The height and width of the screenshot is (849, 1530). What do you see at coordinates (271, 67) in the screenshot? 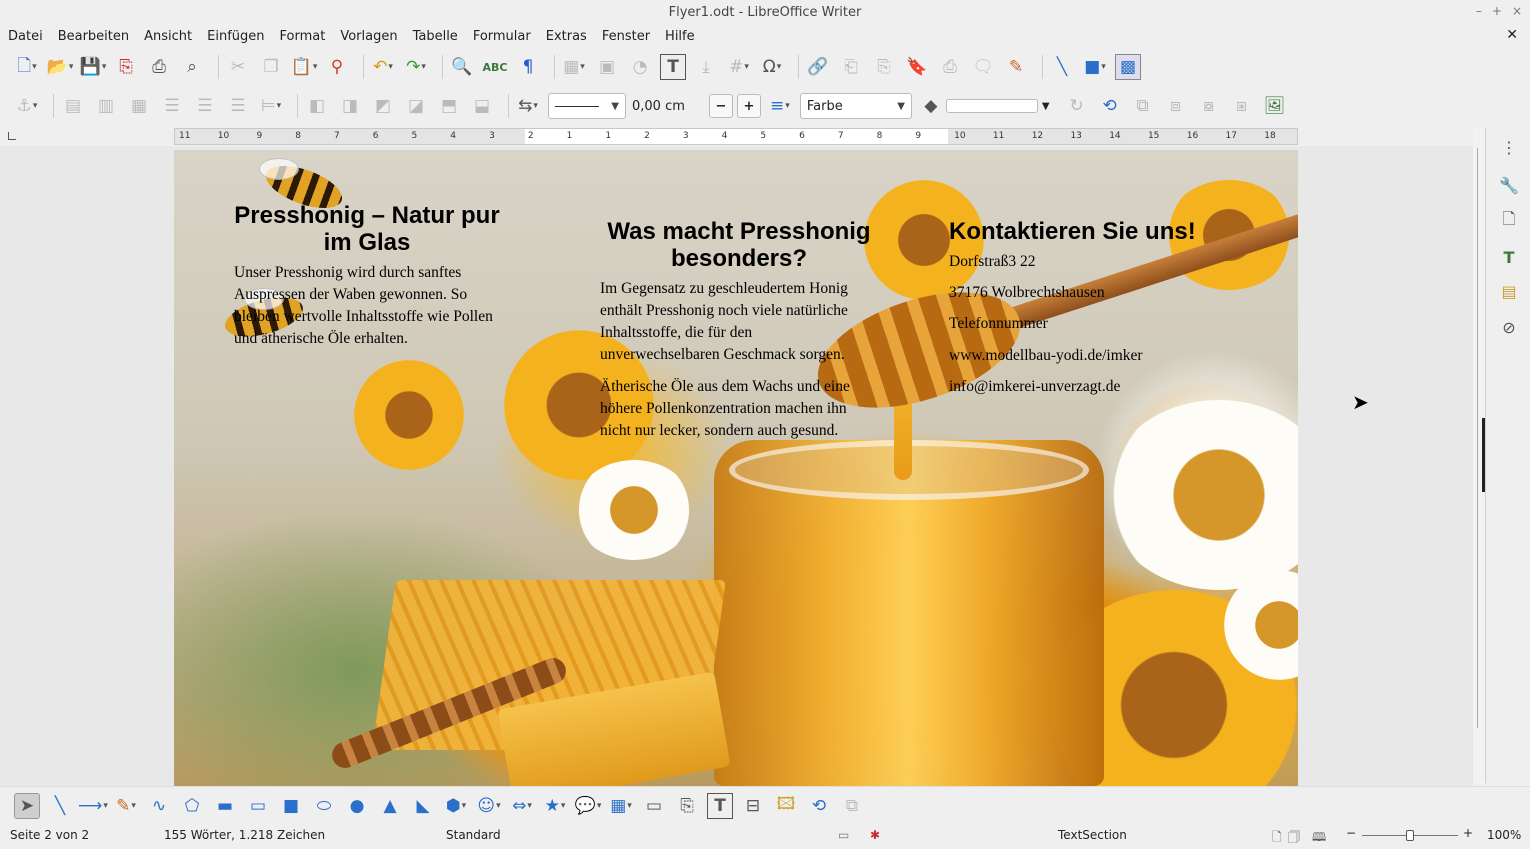
I see `copy-icon: ❐` at bounding box center [271, 67].